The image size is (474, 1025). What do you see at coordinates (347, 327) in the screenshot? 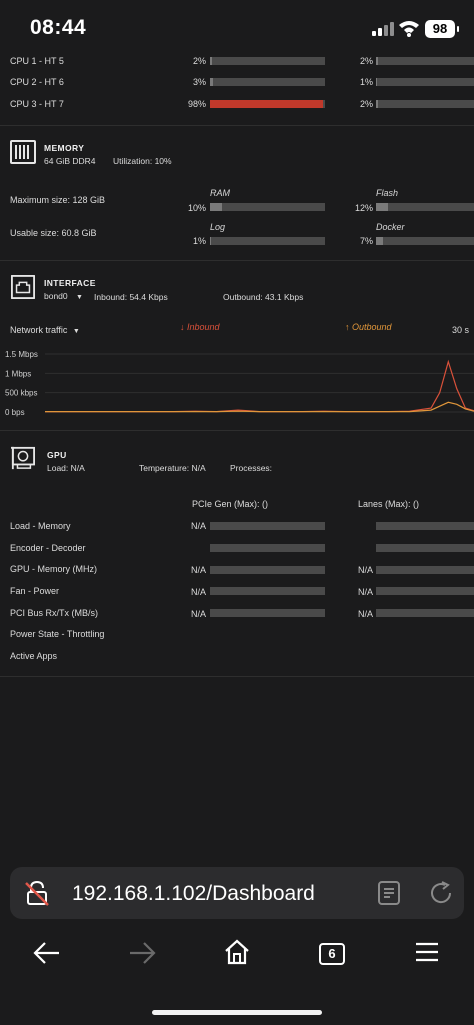
I see `arrow-up-icon: ↑` at bounding box center [347, 327].